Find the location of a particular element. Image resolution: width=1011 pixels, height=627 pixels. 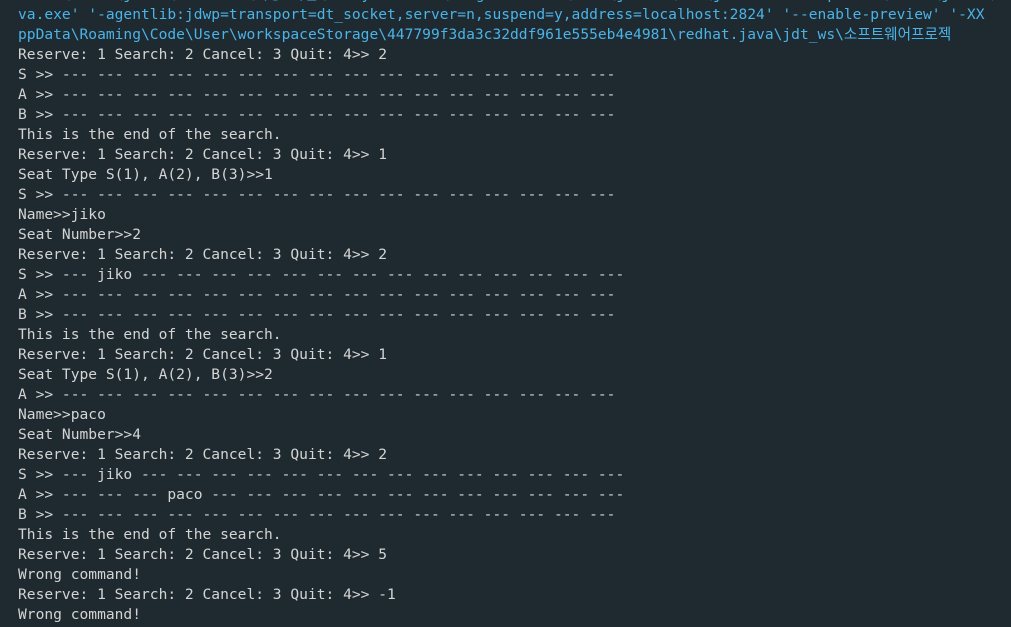

terminal-output-line: Seat Type S(1), A(2), B(3)>>1 is located at coordinates (145, 174).